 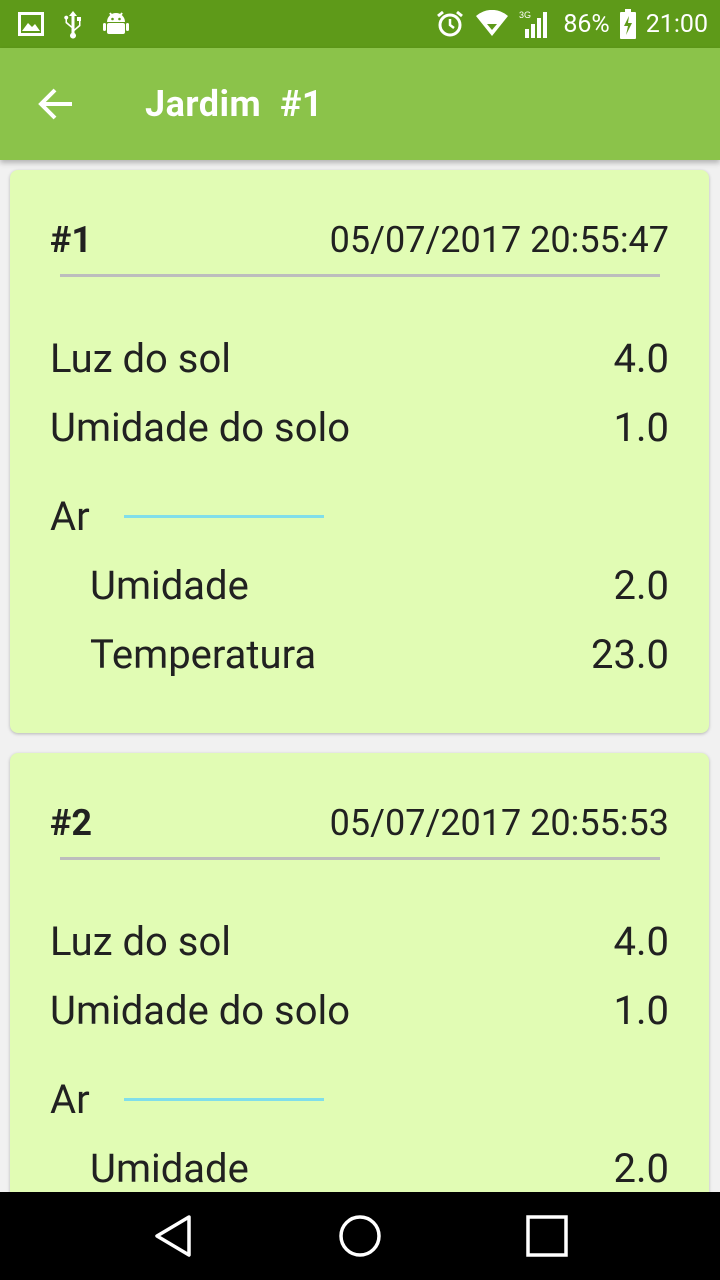 I want to click on status-bar: 3G 86% 21:00, so click(x=360, y=24).